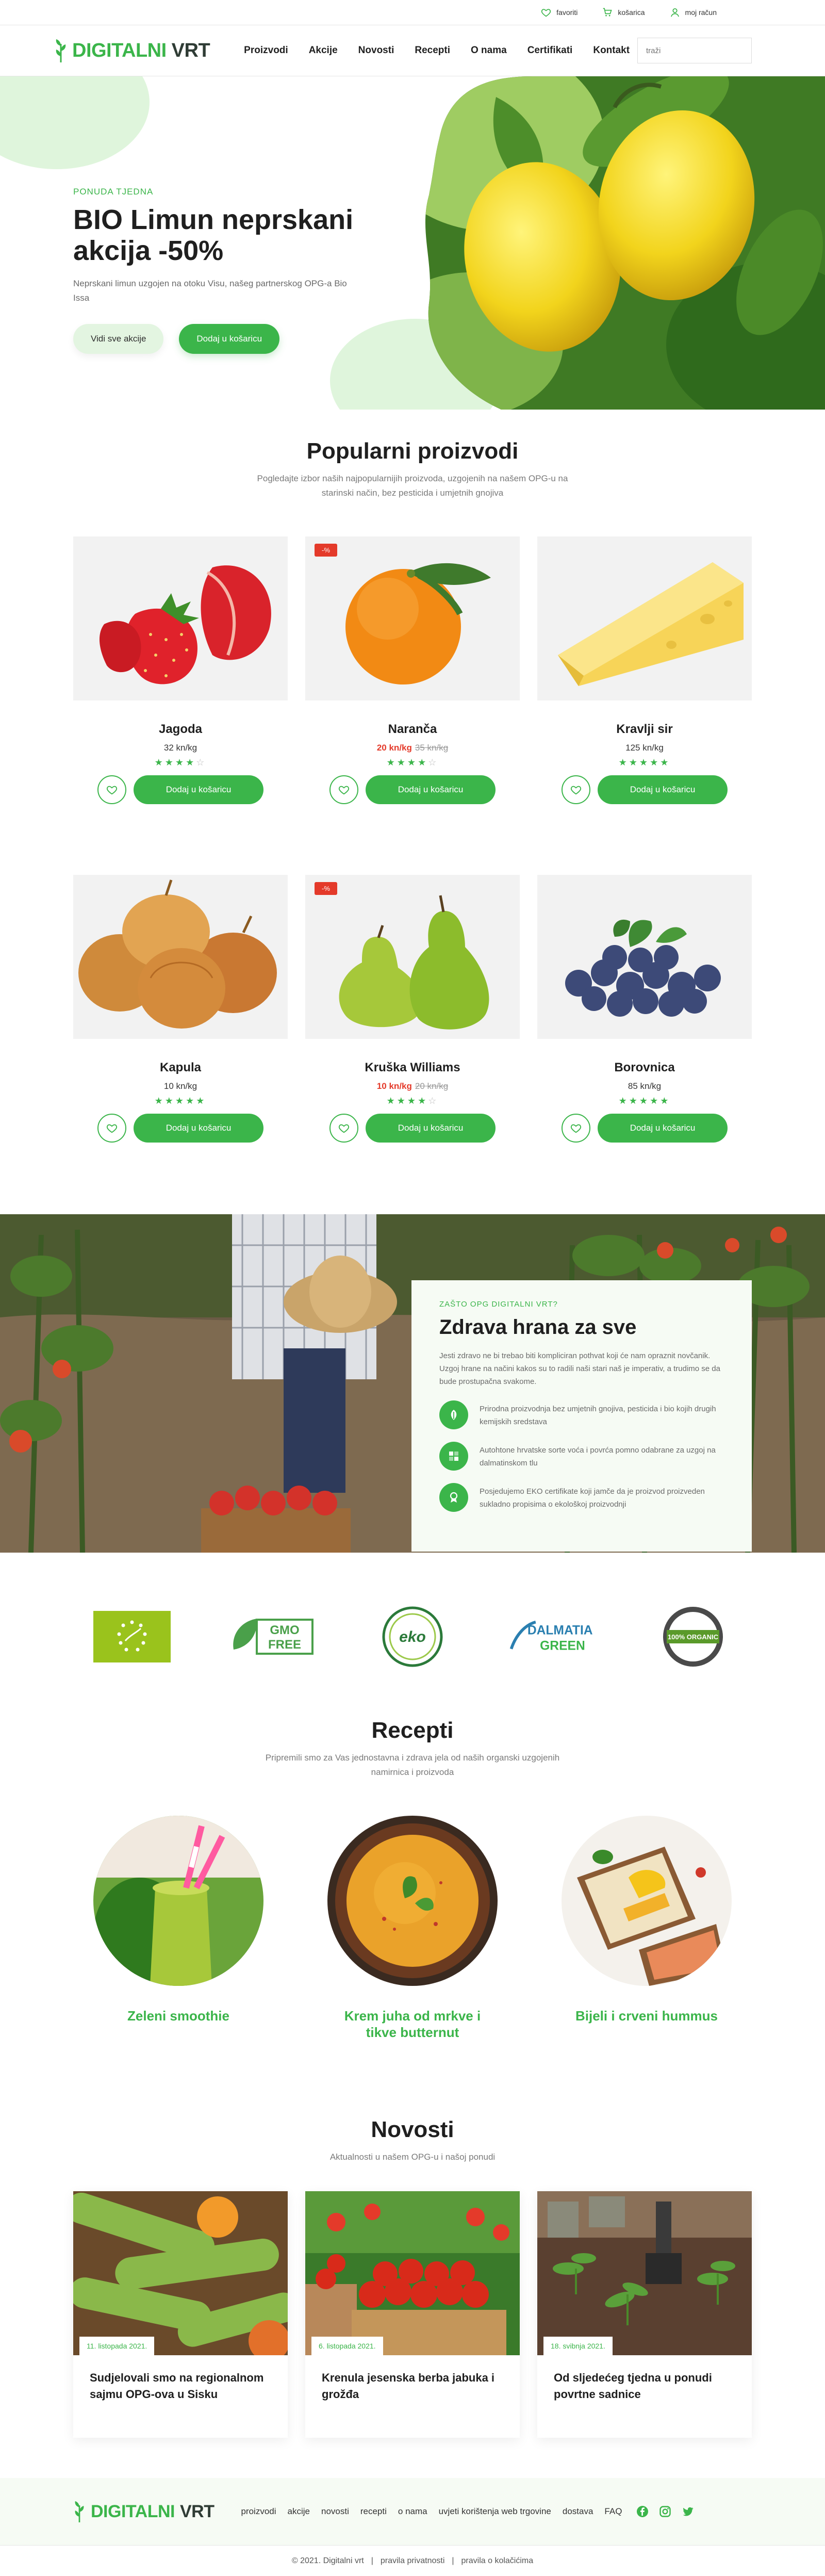 This screenshot has height=2576, width=825. I want to click on privacy-link: pravila privatnosti, so click(413, 2561).